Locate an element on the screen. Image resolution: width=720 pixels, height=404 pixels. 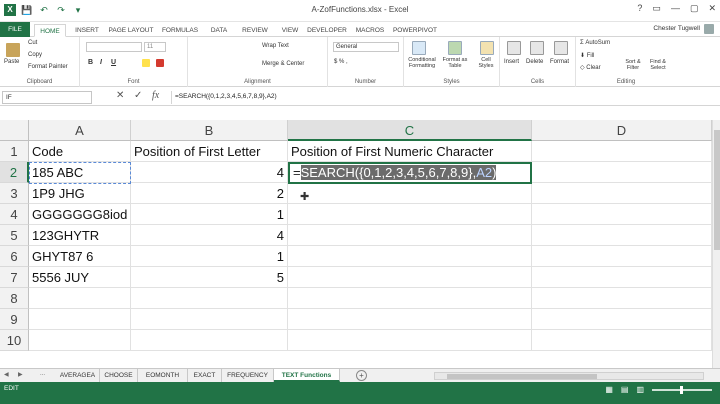
row-header-10: 10 is located at coordinates (14, 340).